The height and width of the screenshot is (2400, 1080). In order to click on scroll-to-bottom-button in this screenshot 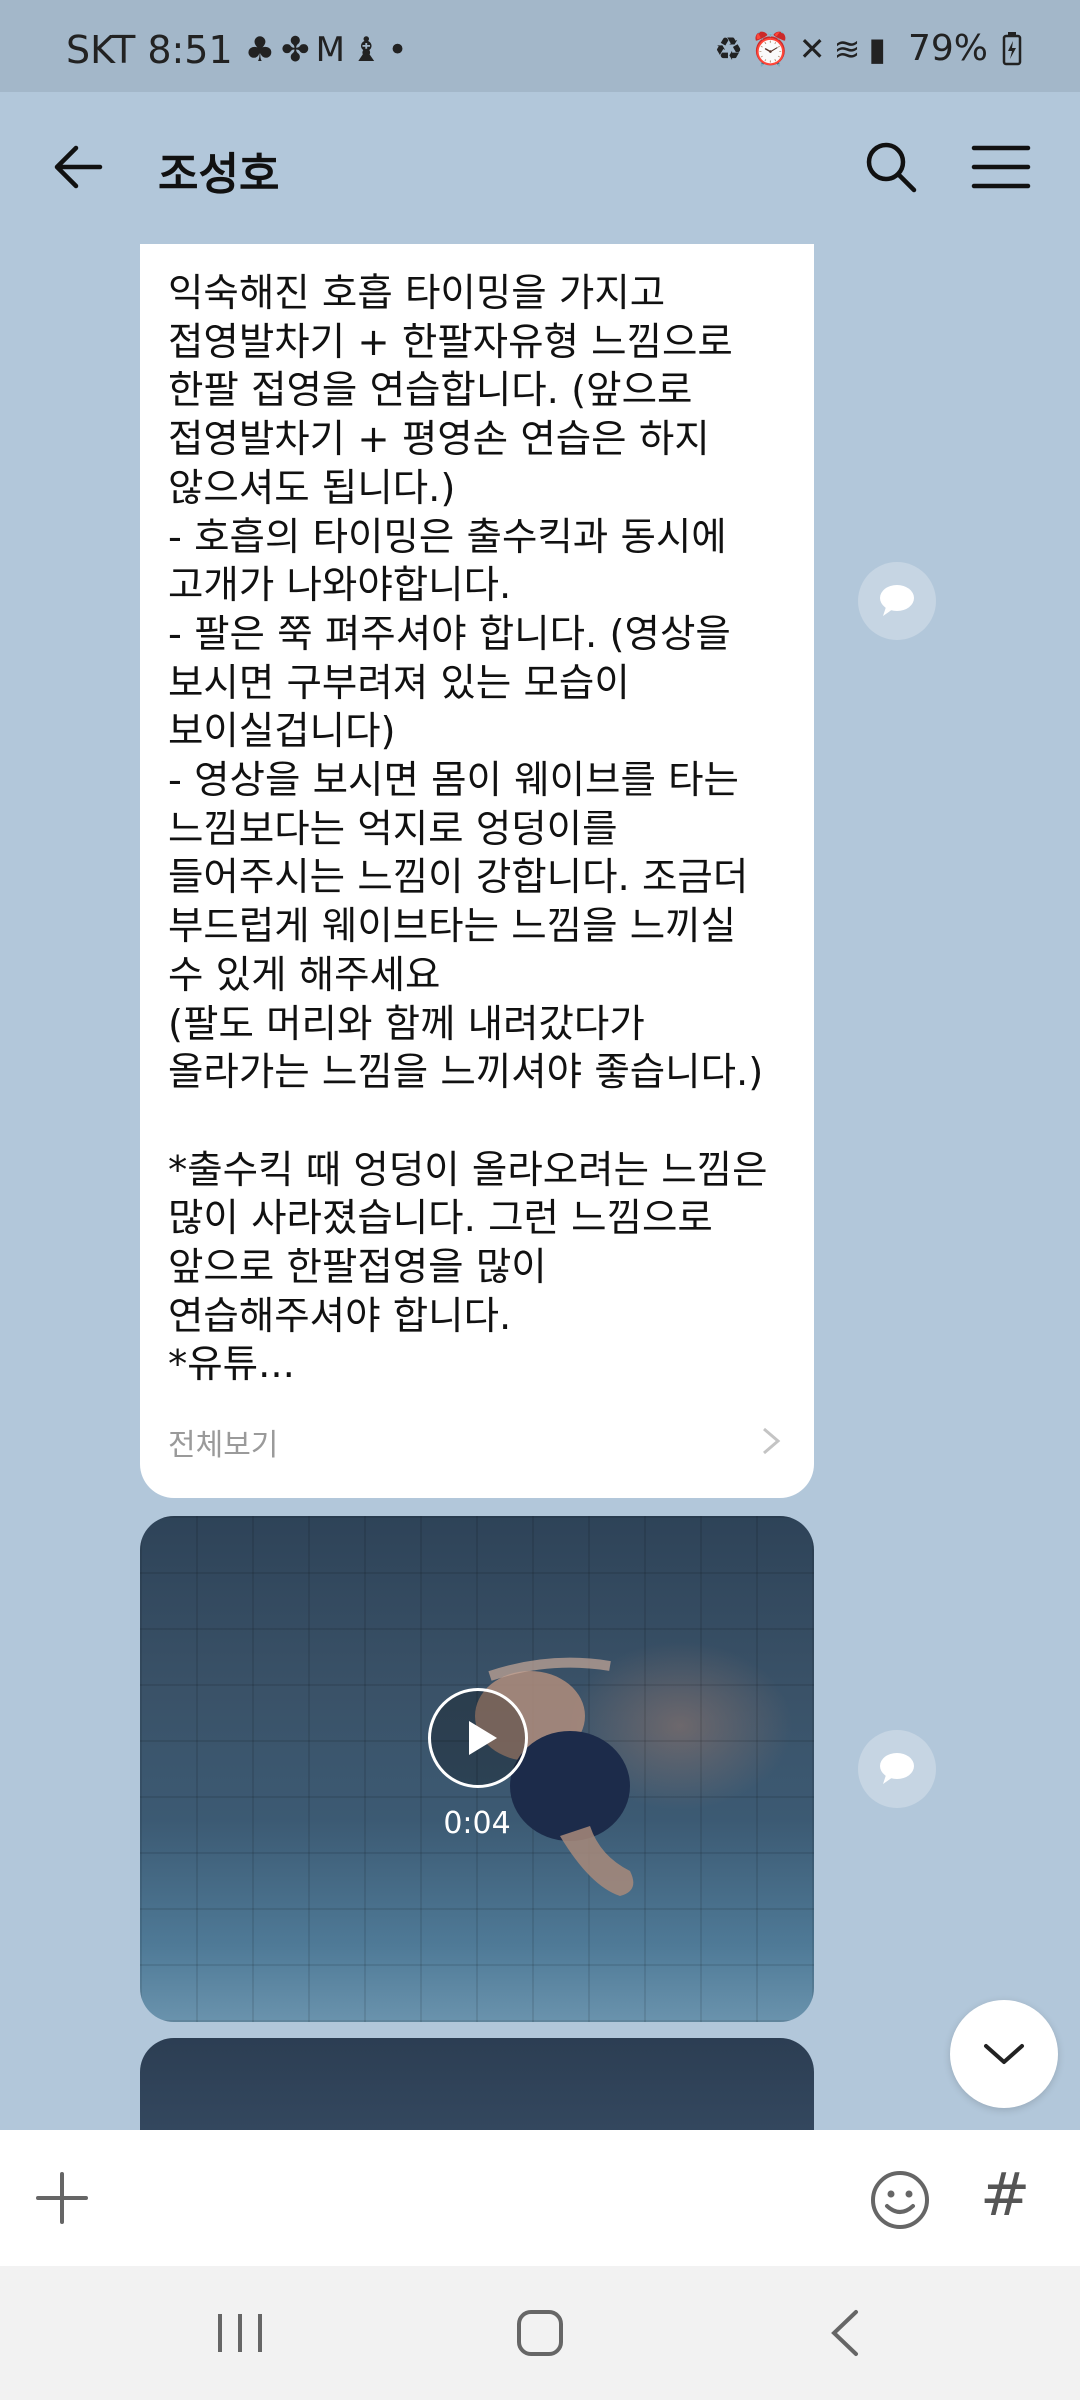, I will do `click(1004, 2054)`.